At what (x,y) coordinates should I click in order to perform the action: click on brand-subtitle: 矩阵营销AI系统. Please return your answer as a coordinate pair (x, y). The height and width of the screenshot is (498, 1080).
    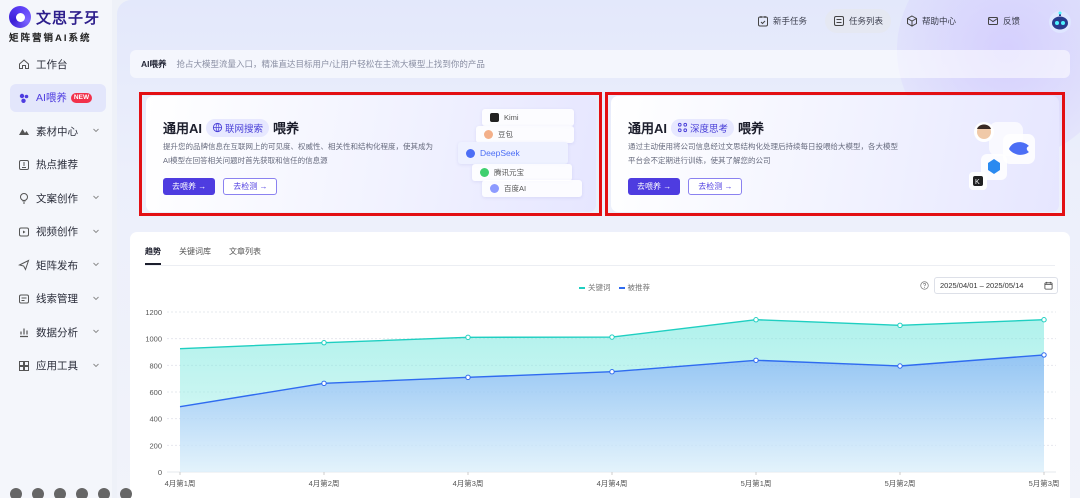
    Looking at the image, I should click on (50, 38).